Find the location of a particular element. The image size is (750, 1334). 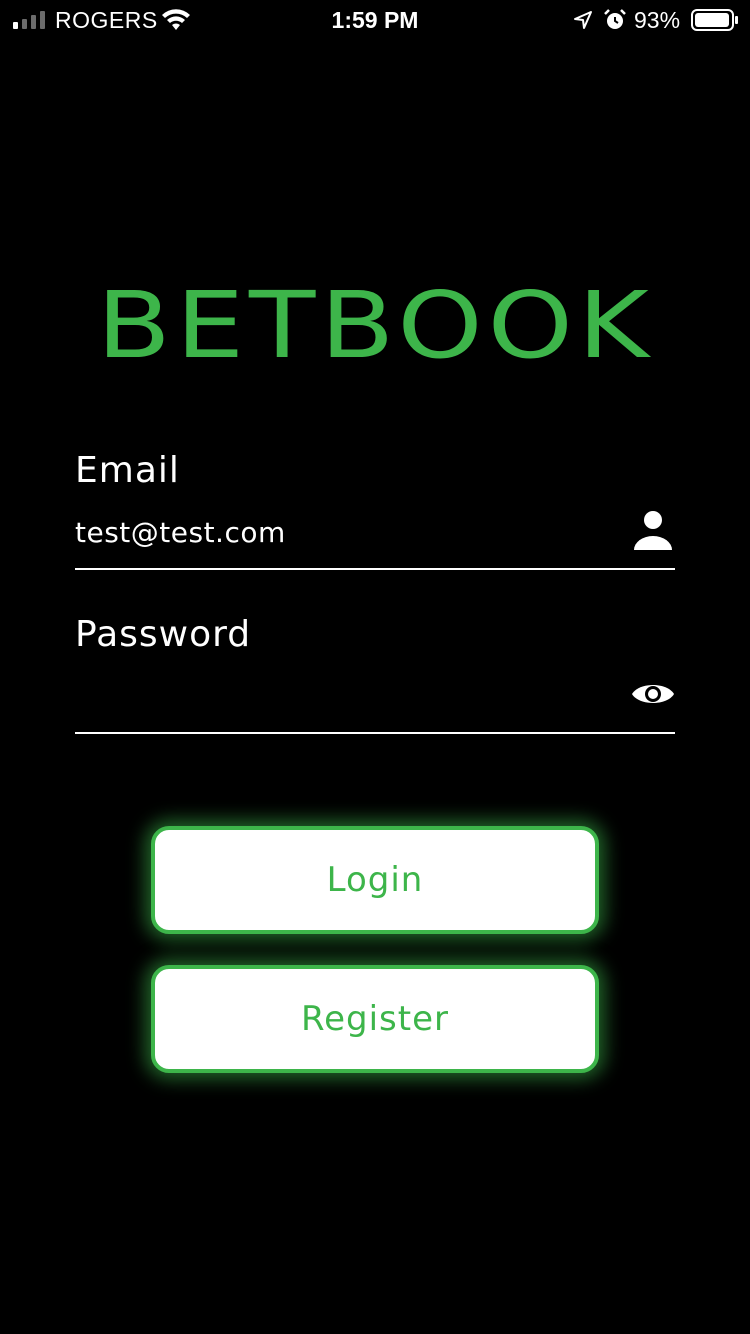

location-icon is located at coordinates (583, 20).